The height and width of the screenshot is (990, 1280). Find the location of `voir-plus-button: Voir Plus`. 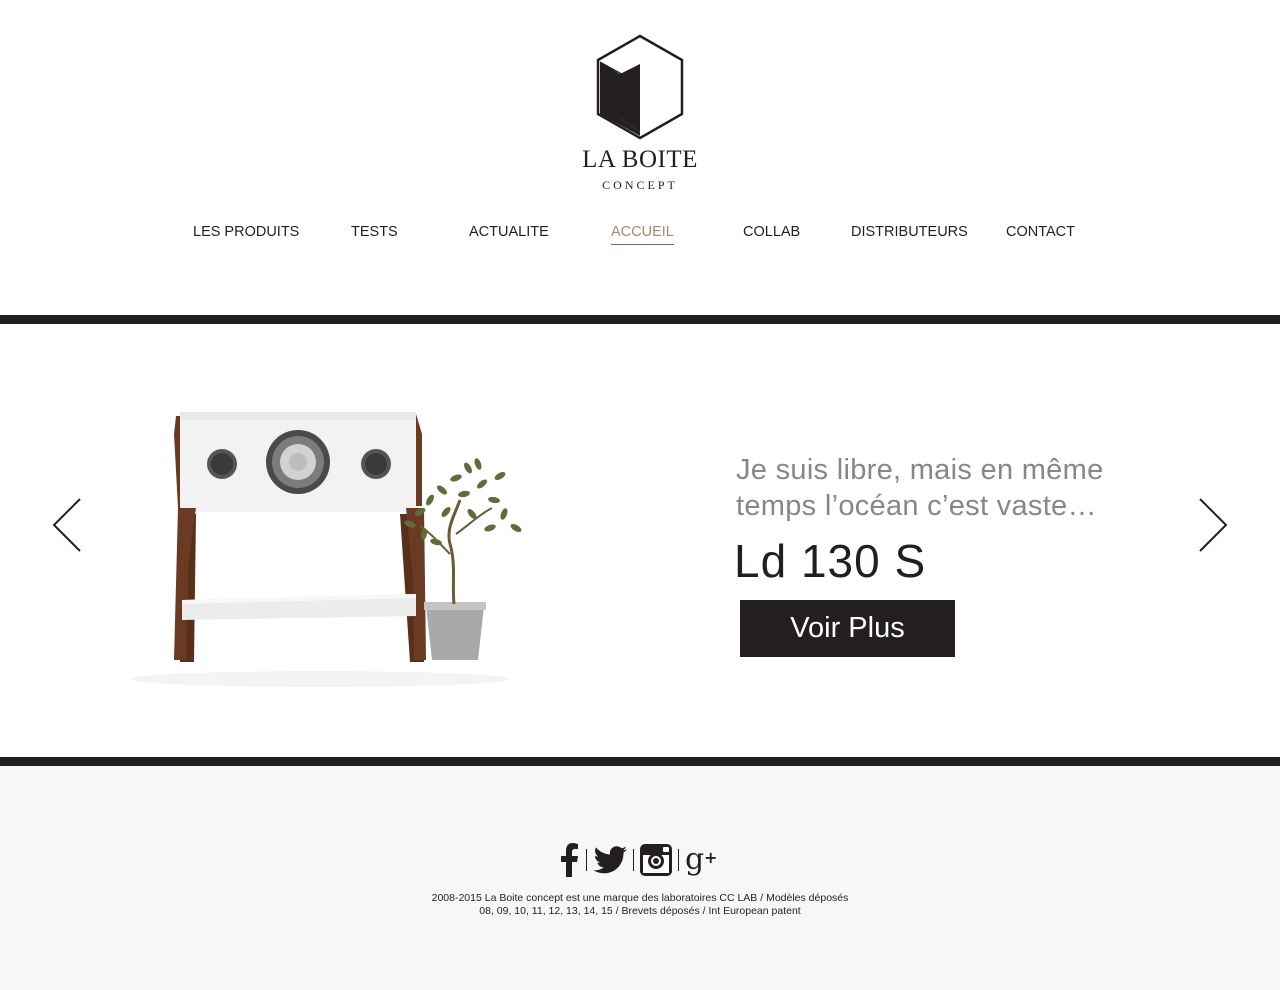

voir-plus-button: Voir Plus is located at coordinates (847, 628).